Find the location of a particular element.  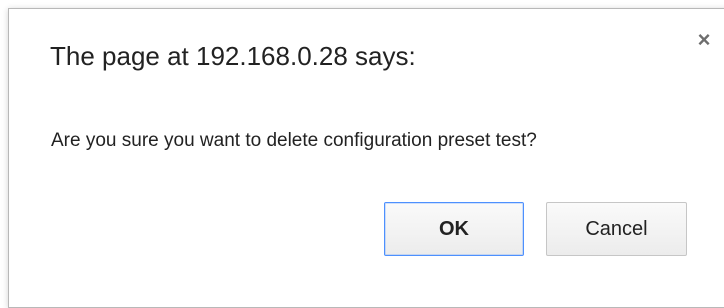

ok-button: OK is located at coordinates (454, 229).